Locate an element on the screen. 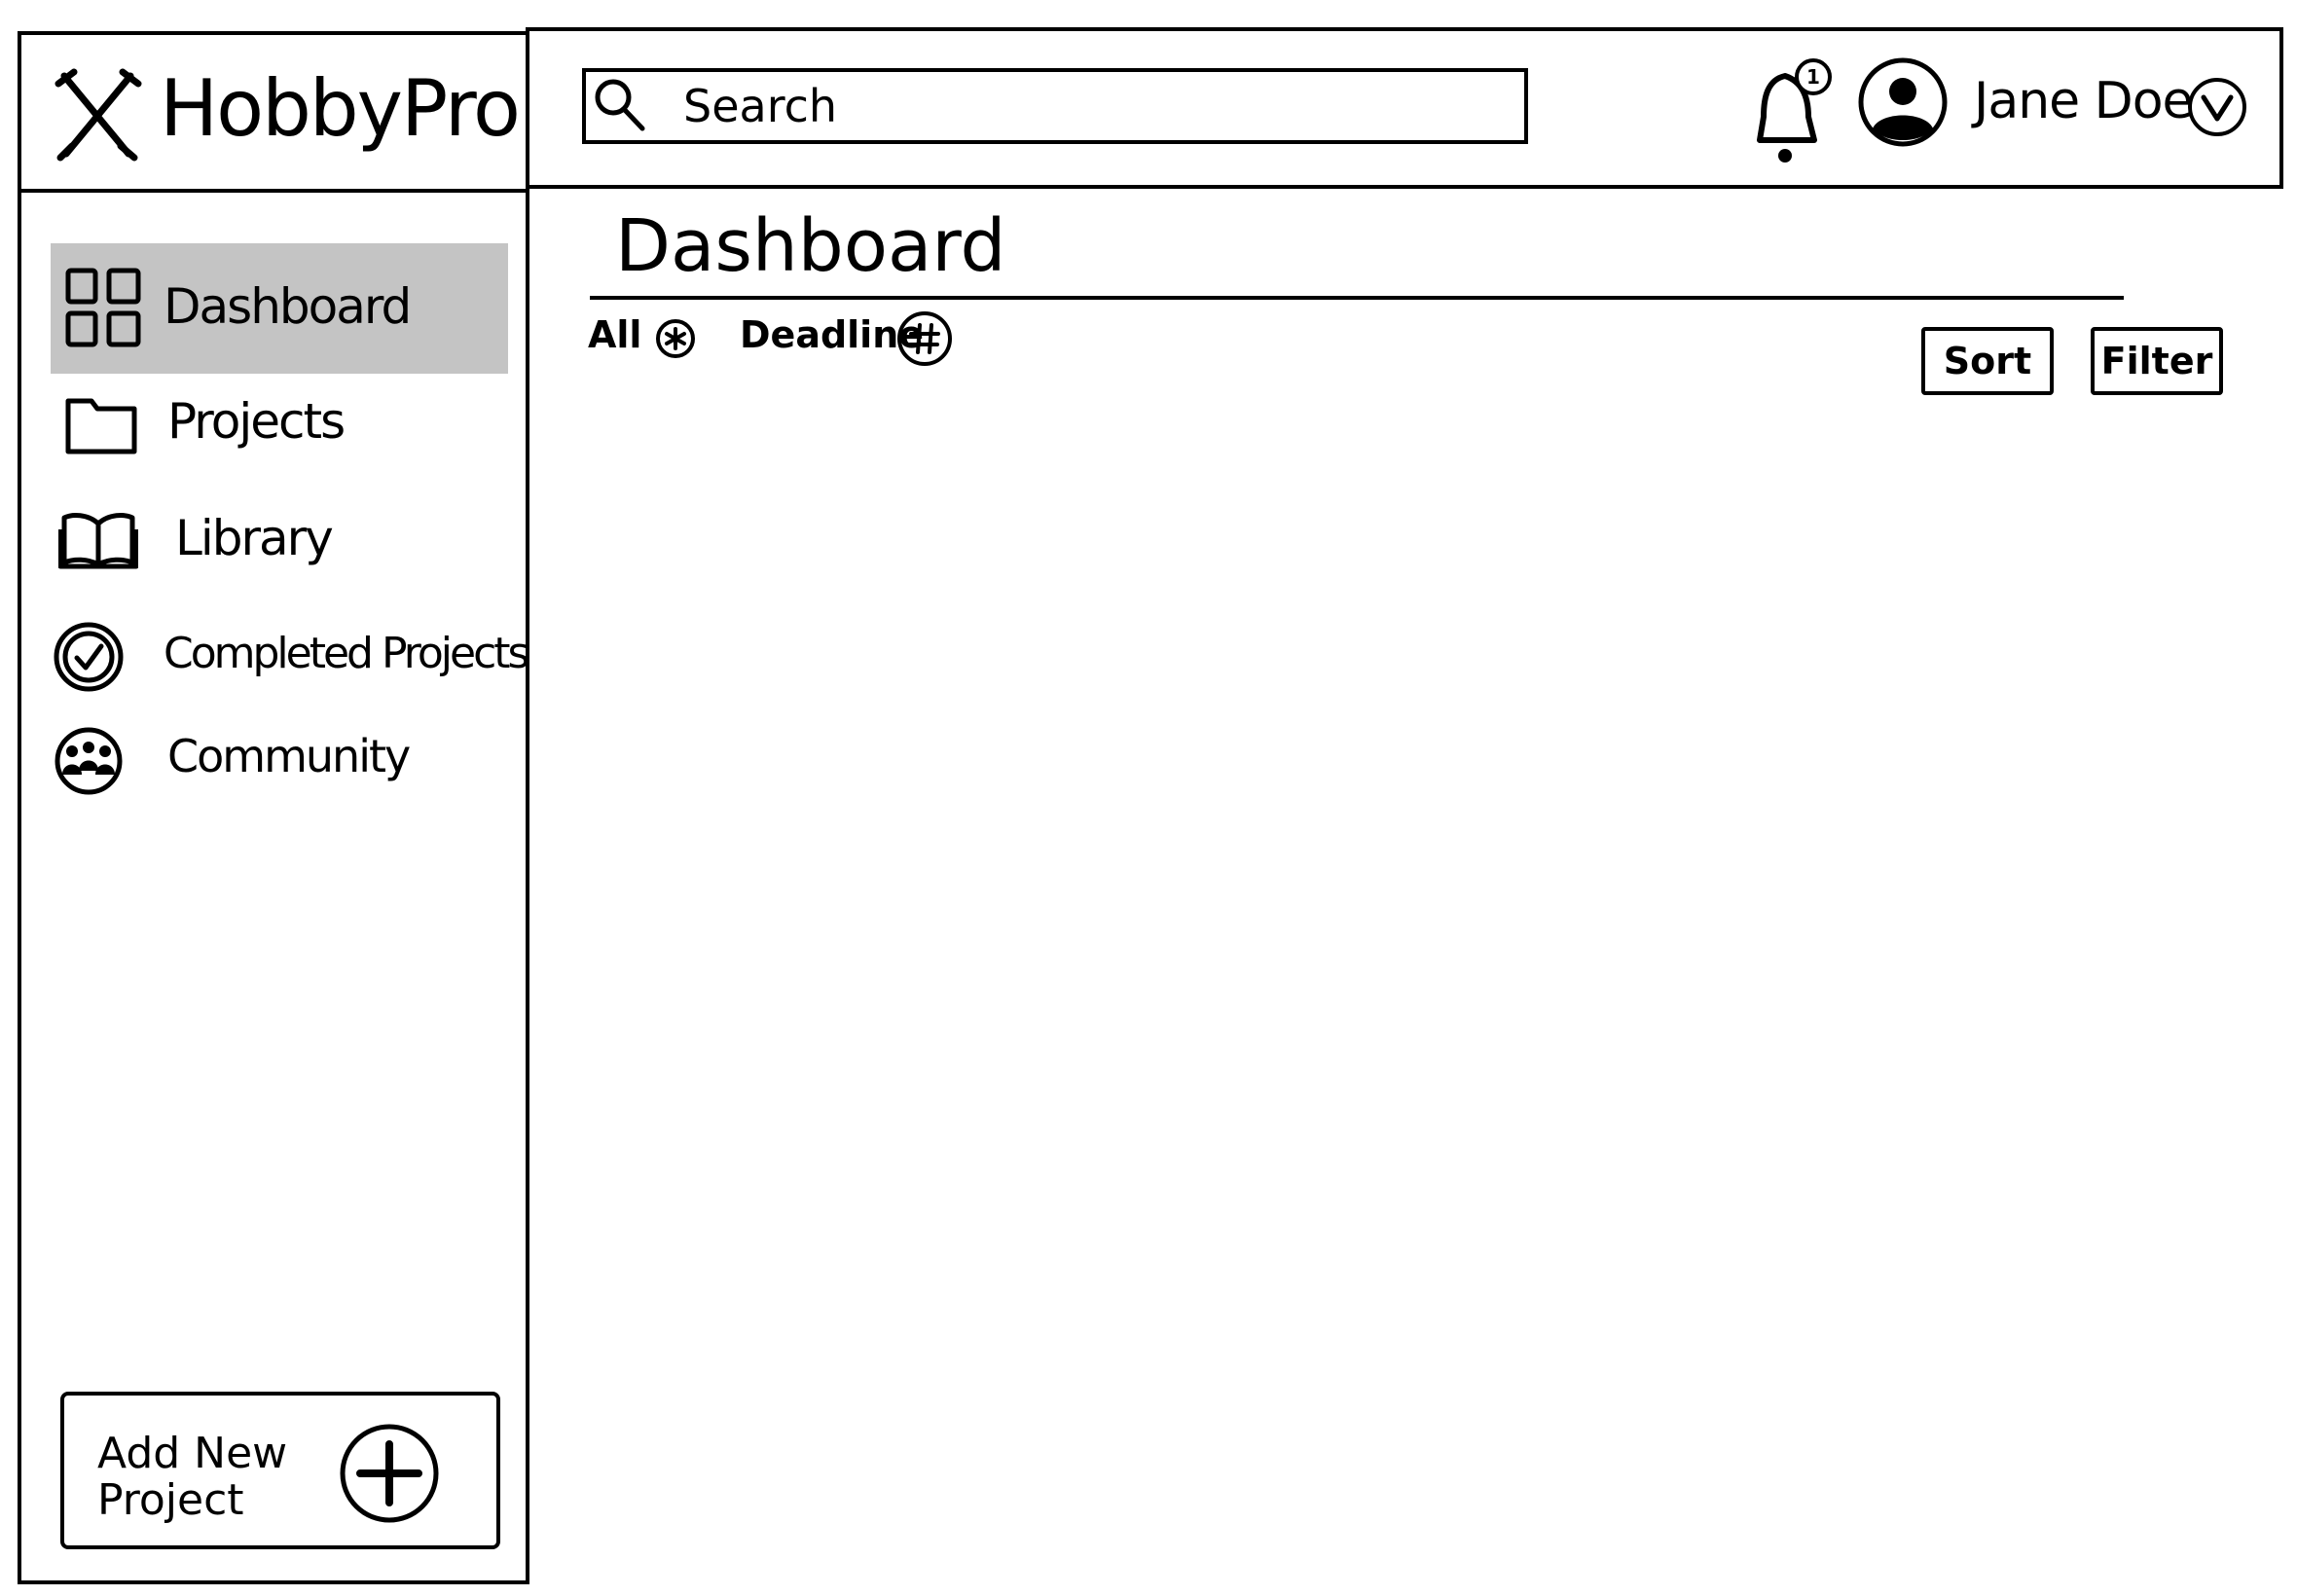 Image resolution: width=2297 pixels, height=1596 pixels. add-new-project-button: Add New Project is located at coordinates (280, 1470).